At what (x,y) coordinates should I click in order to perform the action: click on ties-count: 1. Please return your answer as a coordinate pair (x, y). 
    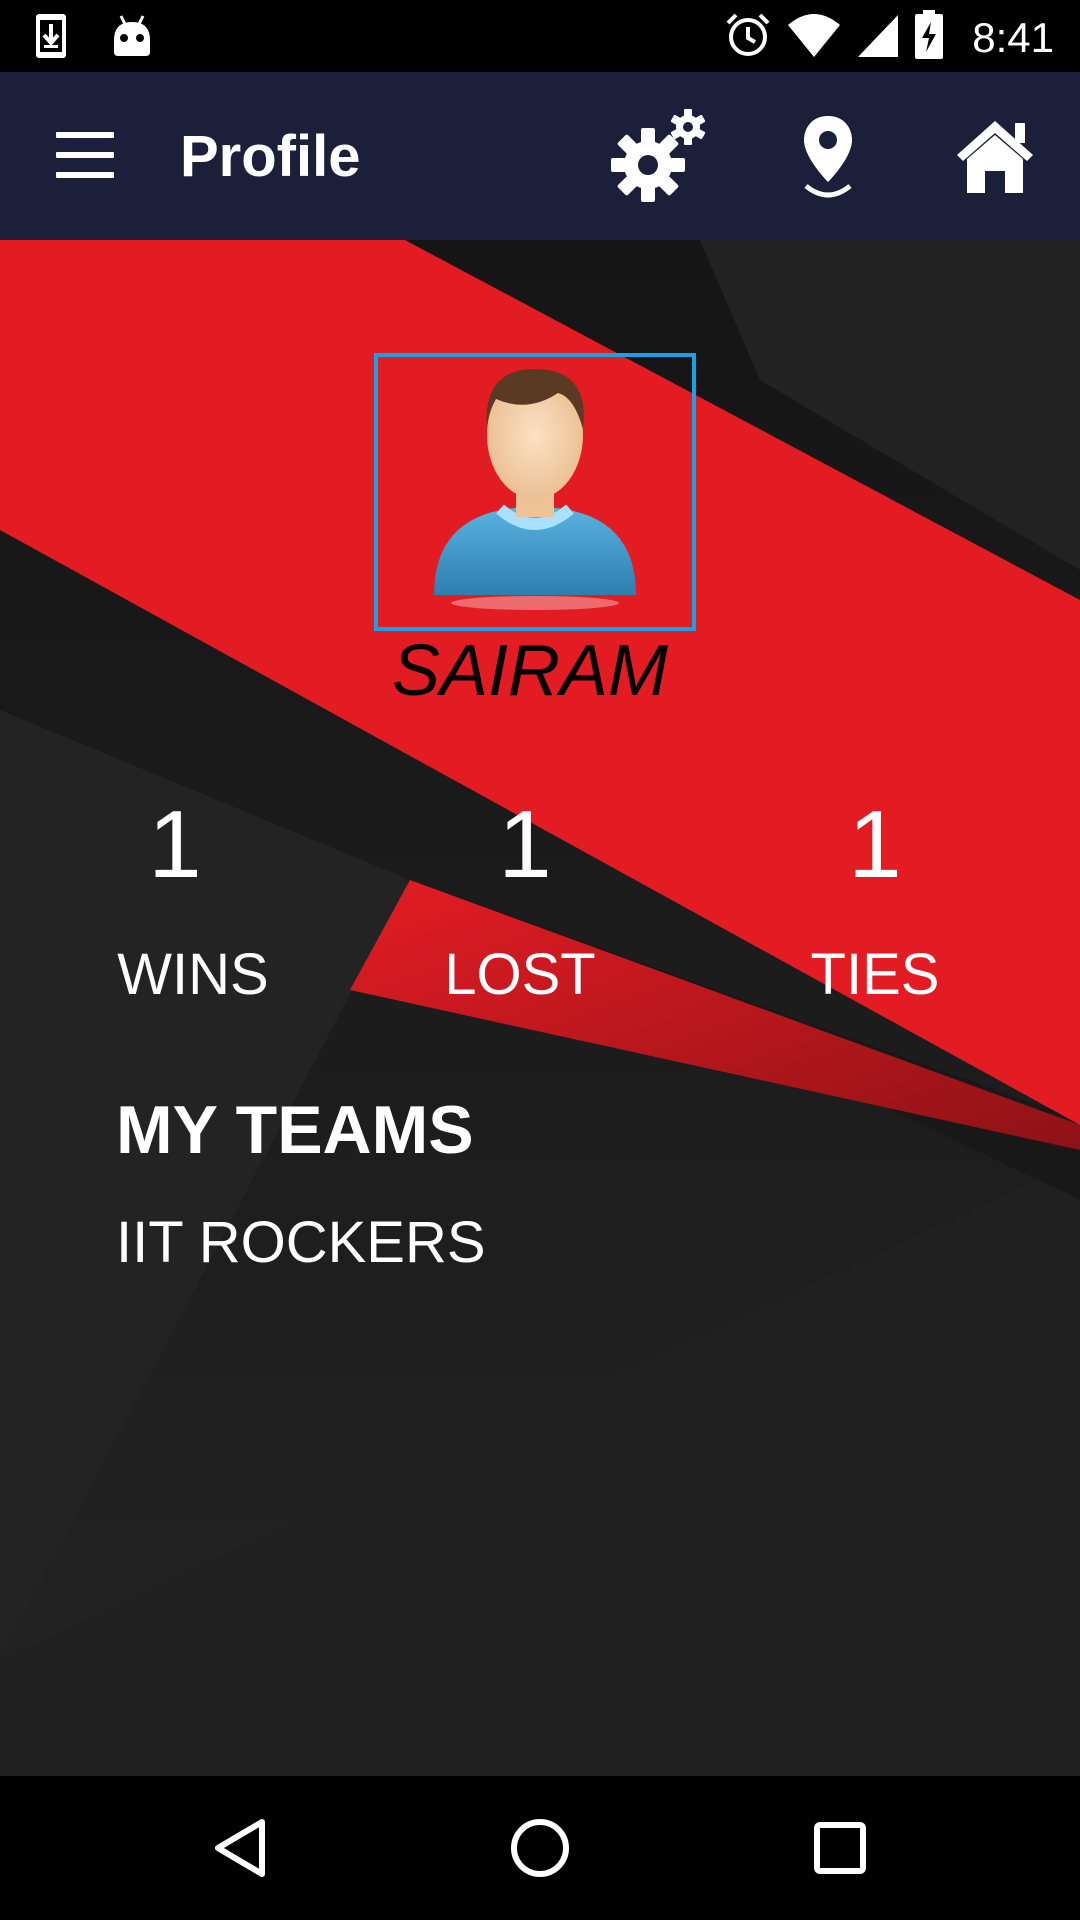
    Looking at the image, I should click on (875, 844).